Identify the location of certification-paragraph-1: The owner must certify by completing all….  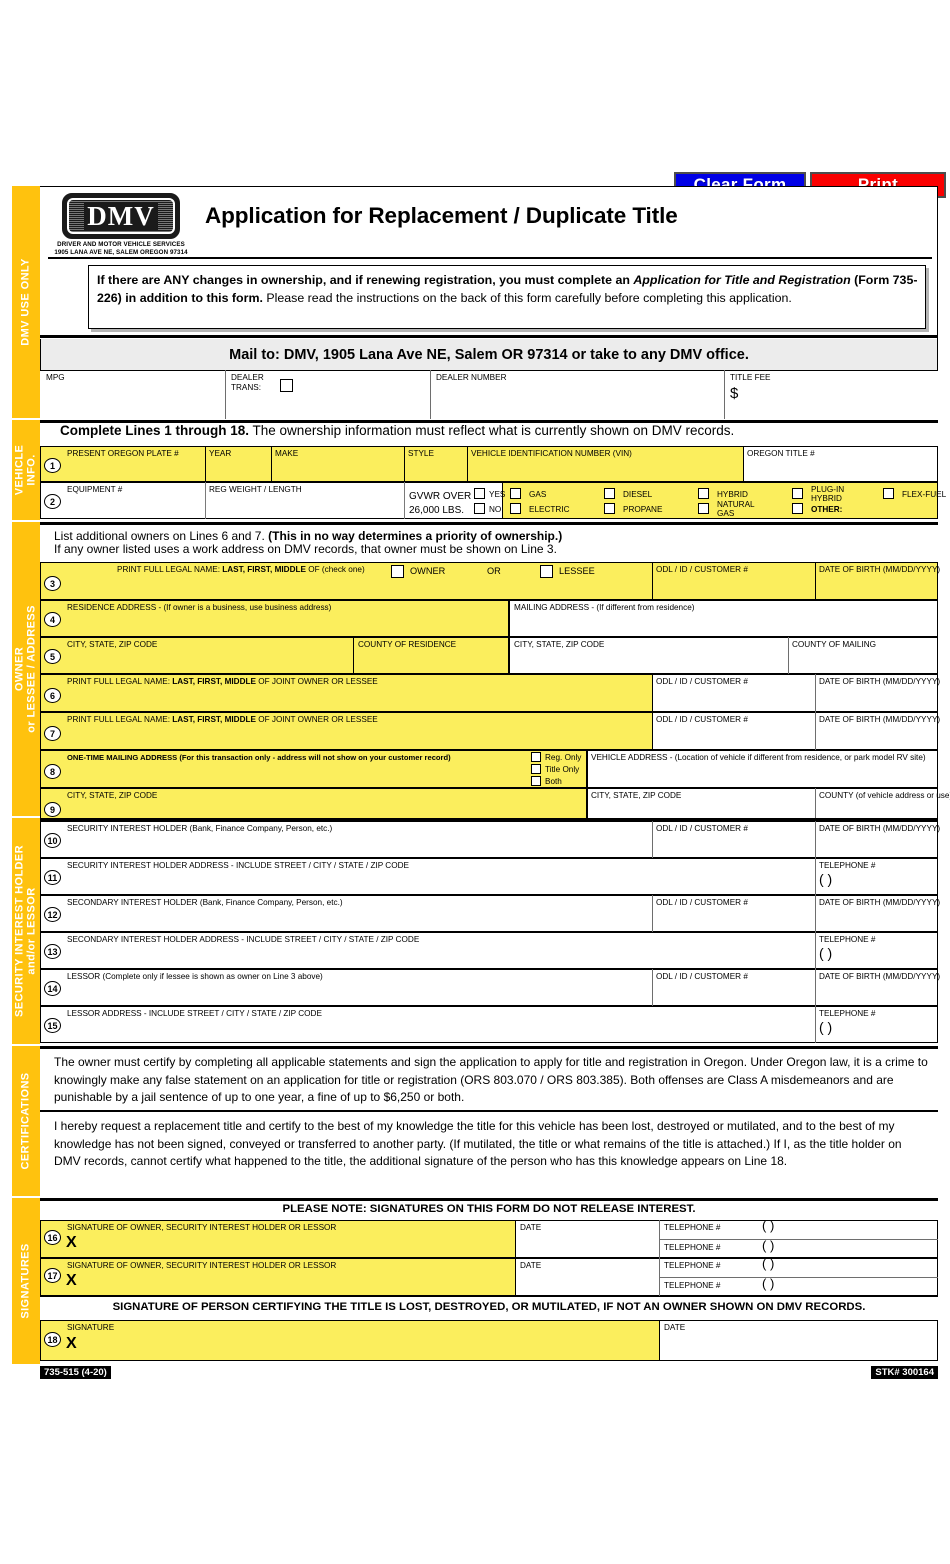
(491, 1079).